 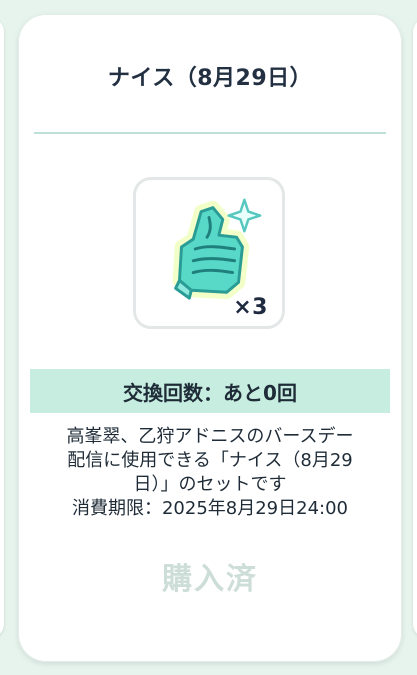 What do you see at coordinates (210, 391) in the screenshot?
I see `exchange-count-band: 交換回数：あと0回` at bounding box center [210, 391].